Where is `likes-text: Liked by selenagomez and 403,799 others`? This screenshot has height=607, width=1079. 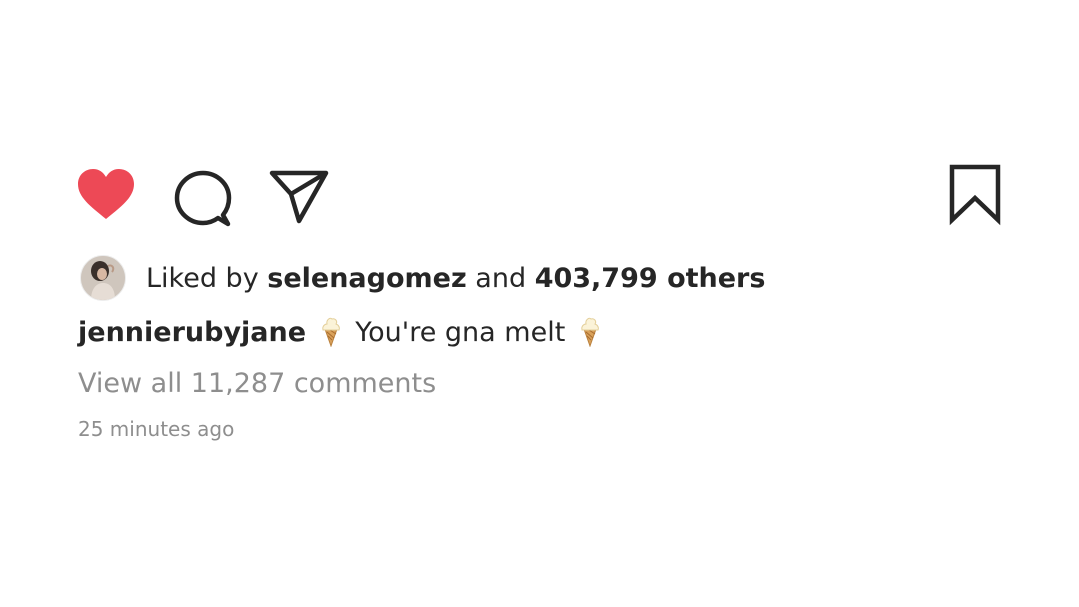 likes-text: Liked by selenagomez and 403,799 others is located at coordinates (455, 278).